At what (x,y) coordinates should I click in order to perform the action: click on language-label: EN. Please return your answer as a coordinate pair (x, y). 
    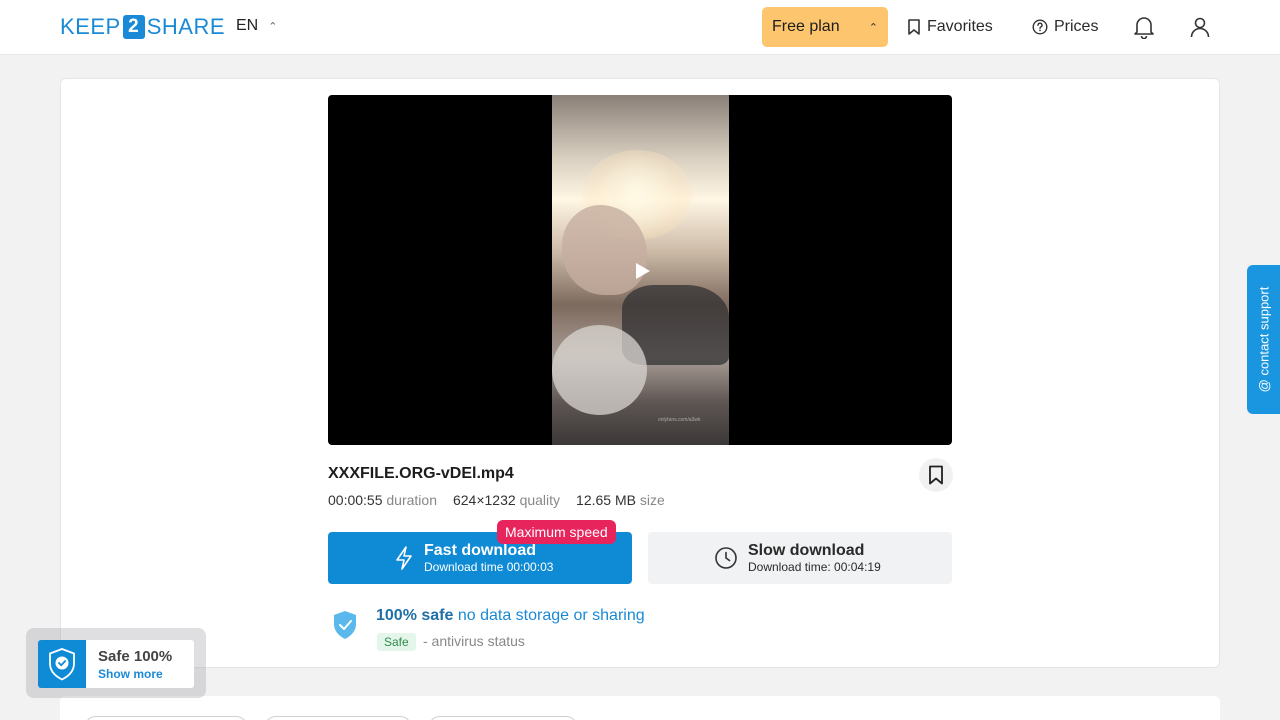
    Looking at the image, I should click on (247, 25).